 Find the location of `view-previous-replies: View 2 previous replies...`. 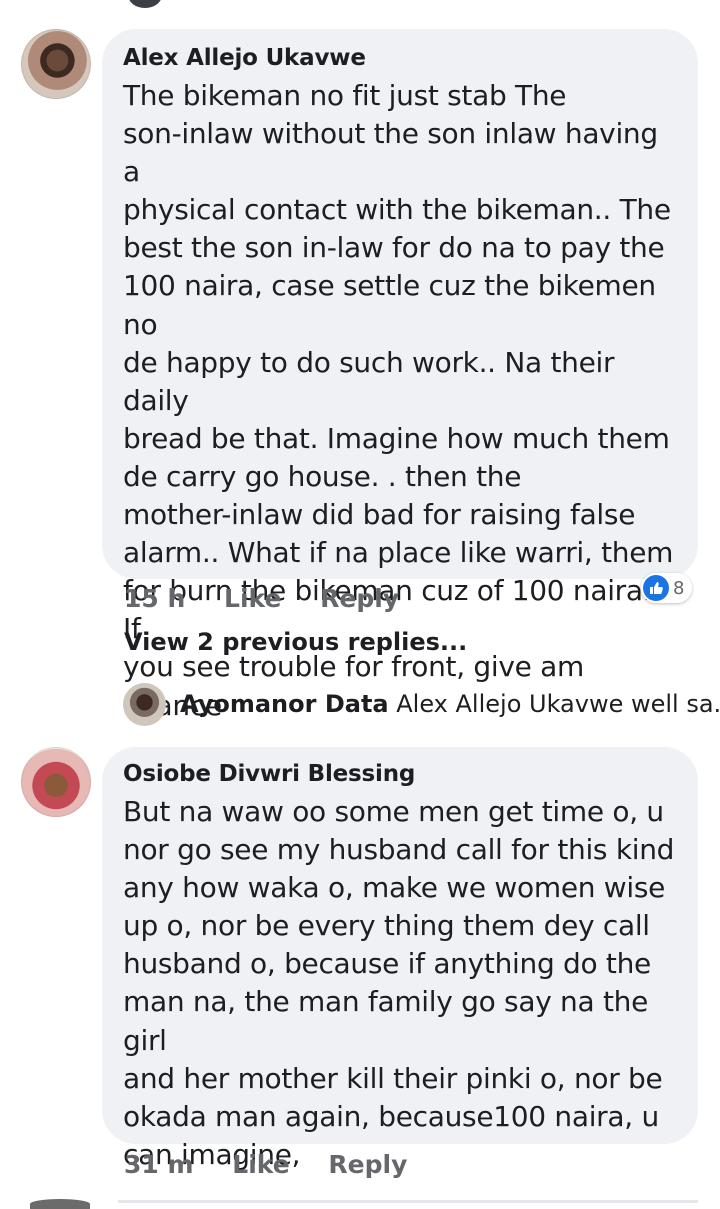

view-previous-replies: View 2 previous replies... is located at coordinates (295, 642).